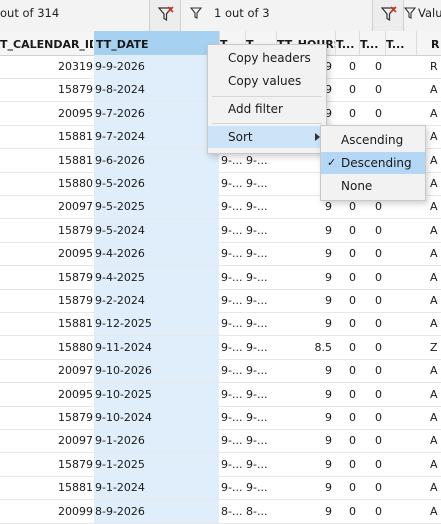  I want to click on menu-item-copy-headers: Copy headers, so click(267, 58).